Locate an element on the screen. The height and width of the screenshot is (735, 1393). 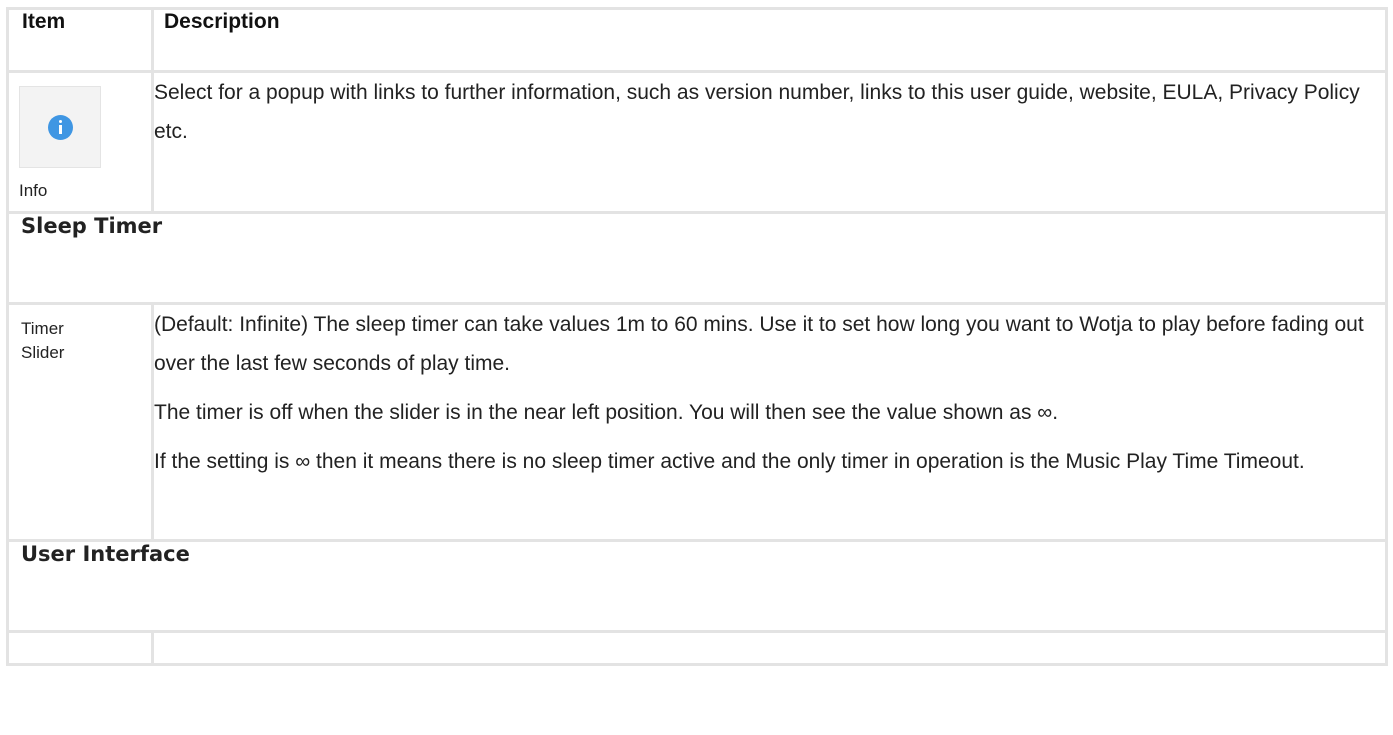
section-row-sleep-timer: Sleep Timer is located at coordinates (697, 258).